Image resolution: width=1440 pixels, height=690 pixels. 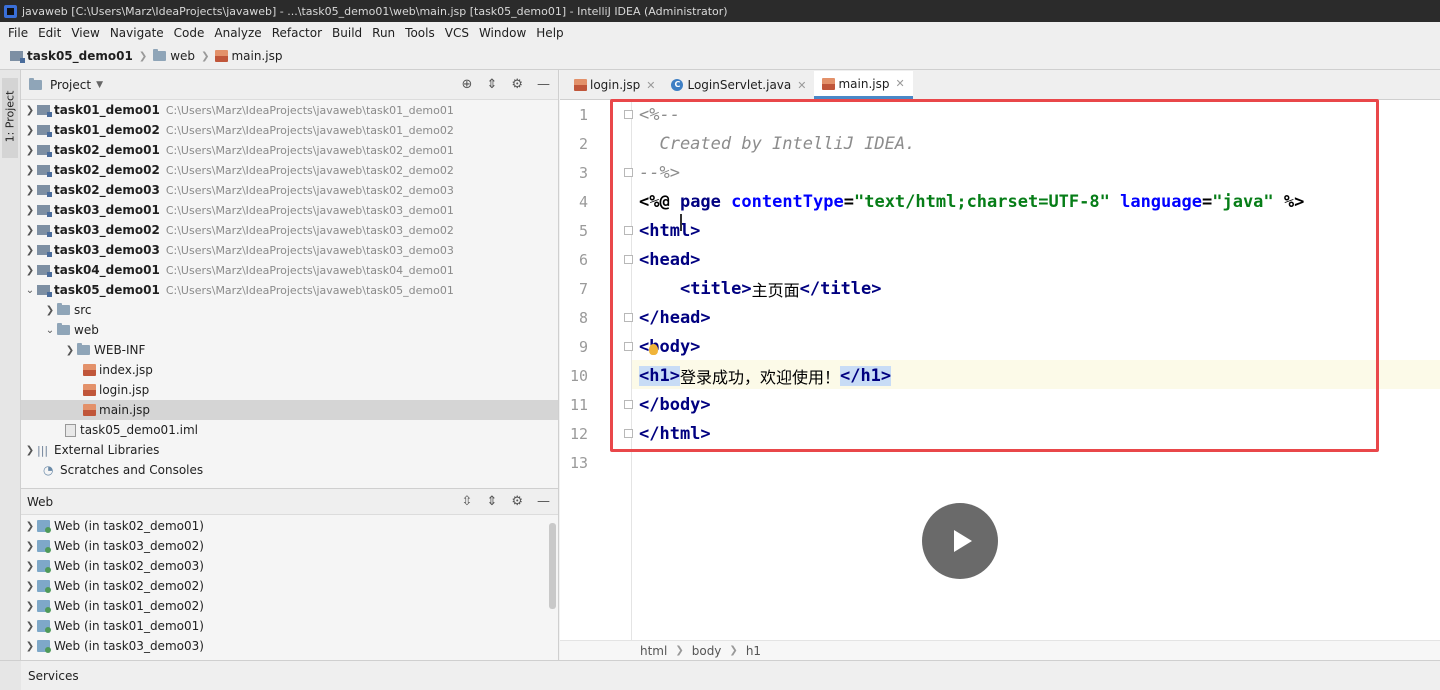 I want to click on tab-login-jsp: login.jsp ✕, so click(x=614, y=85).